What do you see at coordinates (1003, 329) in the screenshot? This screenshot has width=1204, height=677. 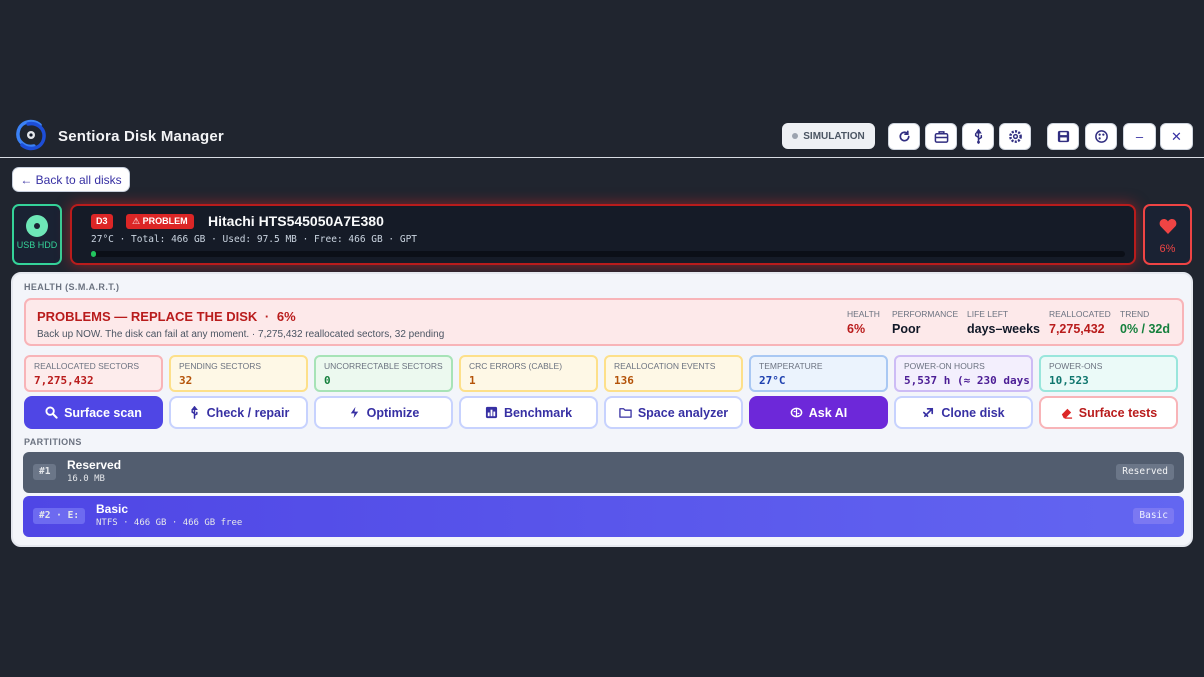 I see `stat-value: days–weeks` at bounding box center [1003, 329].